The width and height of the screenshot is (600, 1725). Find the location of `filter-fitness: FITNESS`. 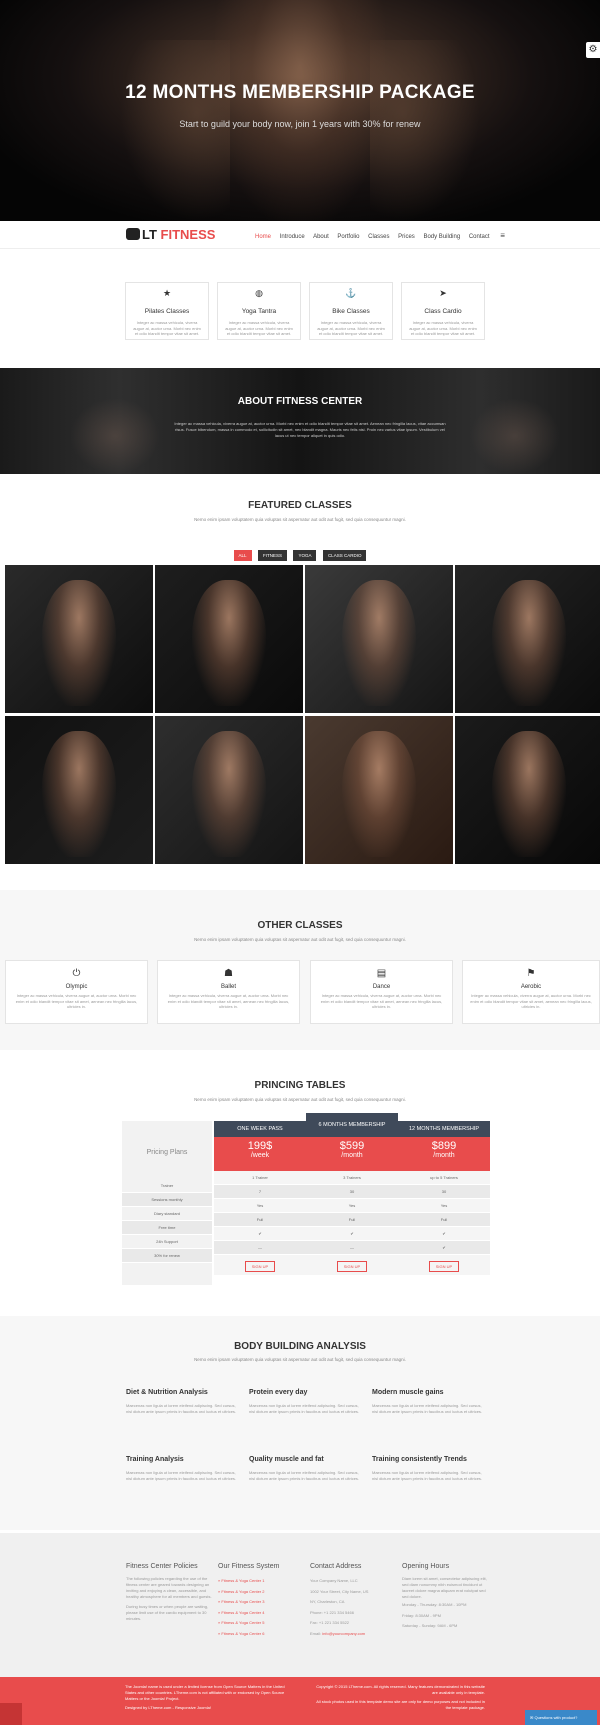

filter-fitness: FITNESS is located at coordinates (273, 555).